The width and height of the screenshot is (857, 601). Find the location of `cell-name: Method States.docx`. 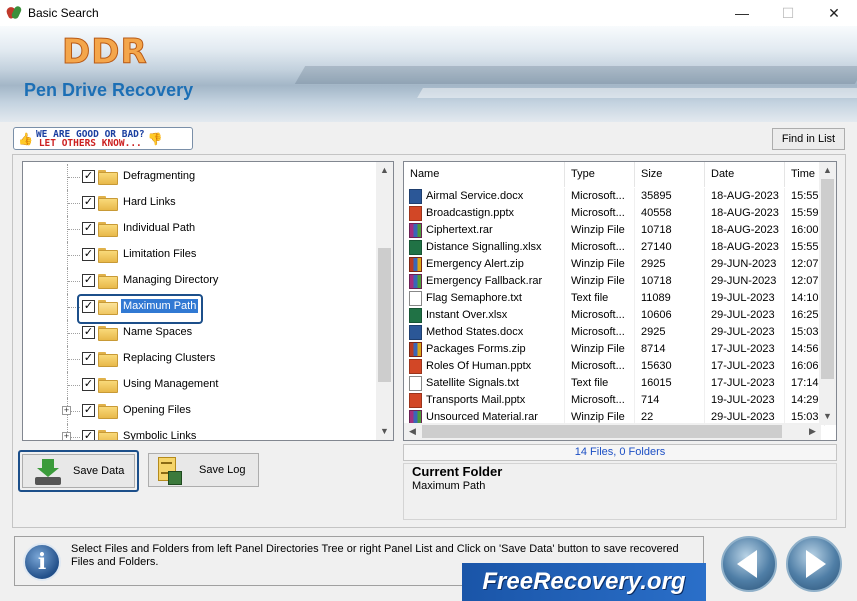

cell-name: Method States.docx is located at coordinates (484, 332).